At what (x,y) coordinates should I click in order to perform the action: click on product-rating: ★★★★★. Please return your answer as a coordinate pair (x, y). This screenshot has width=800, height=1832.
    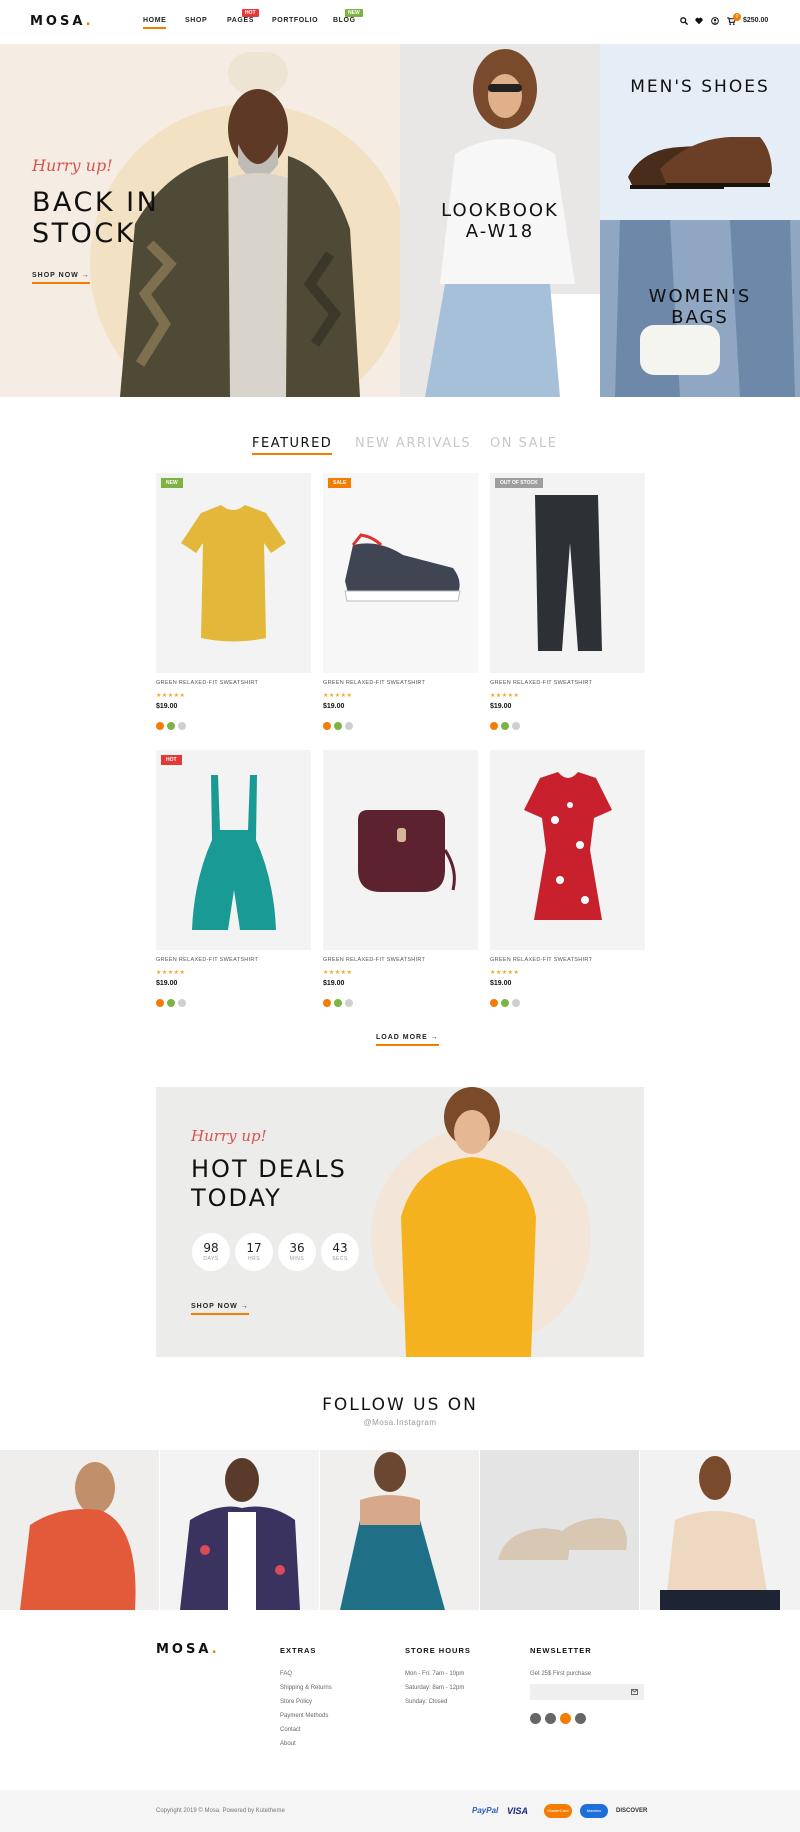
    Looking at the image, I should click on (505, 696).